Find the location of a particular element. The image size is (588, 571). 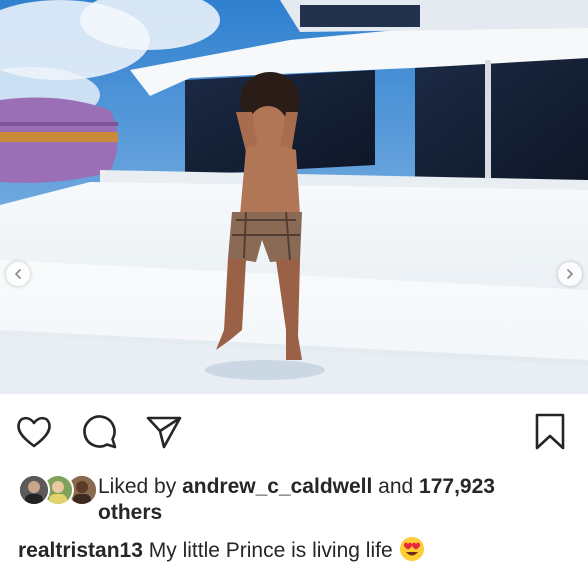

comment-icon is located at coordinates (100, 432).